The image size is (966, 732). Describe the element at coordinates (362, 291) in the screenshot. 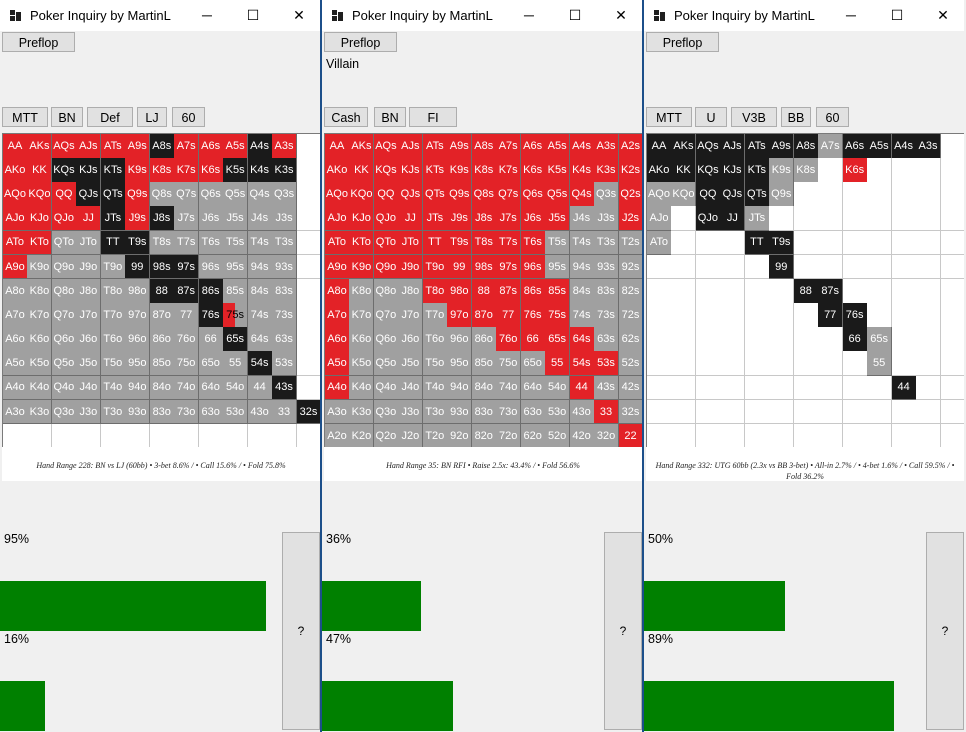

I see `hand-cell: K8o` at that location.